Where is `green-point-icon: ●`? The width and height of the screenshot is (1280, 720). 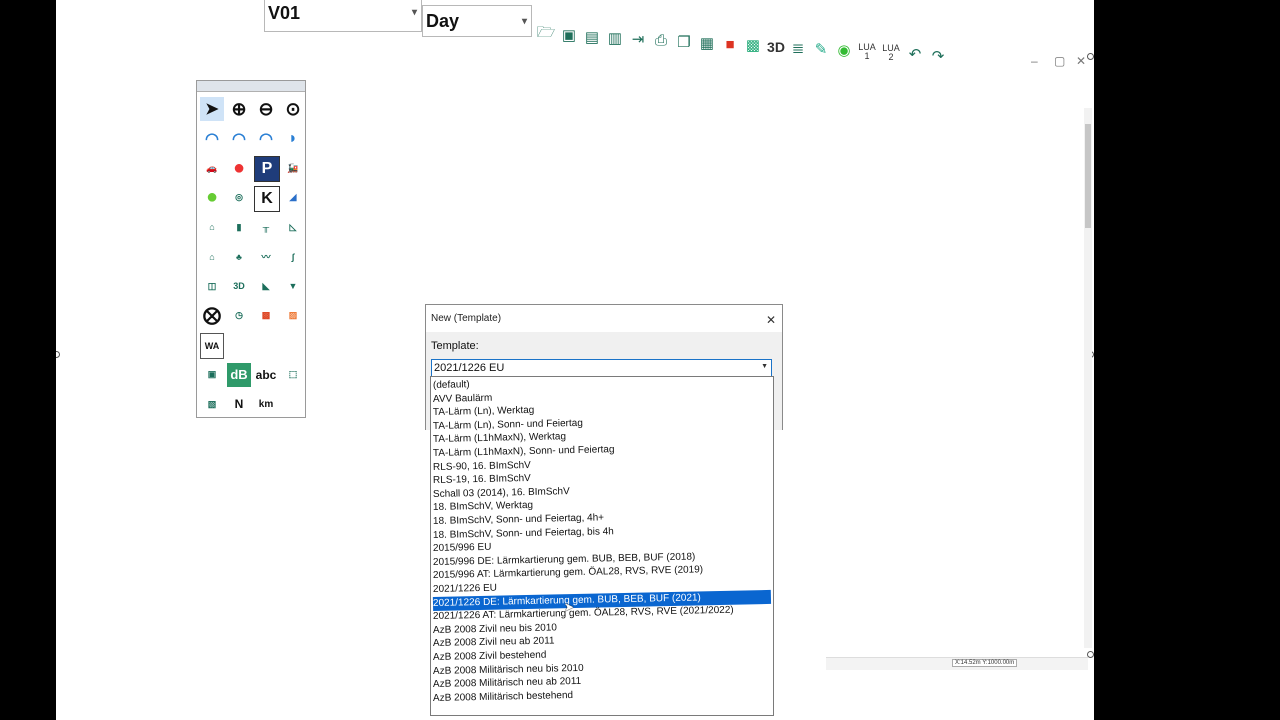 green-point-icon: ● is located at coordinates (212, 198).